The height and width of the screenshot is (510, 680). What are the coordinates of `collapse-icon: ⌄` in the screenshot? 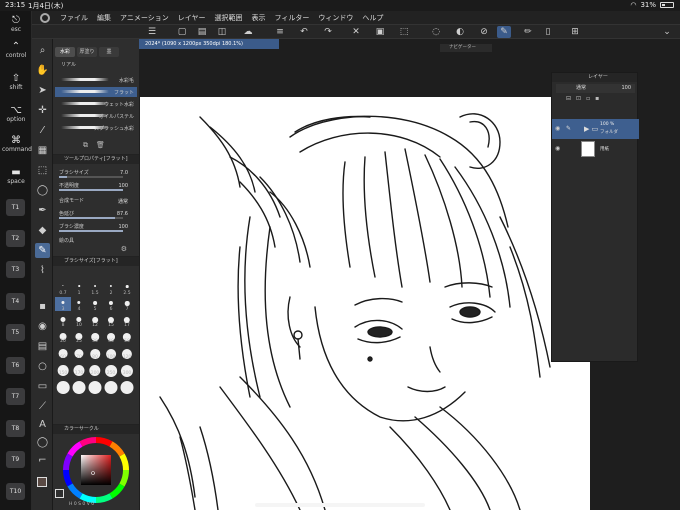 It's located at (667, 32).